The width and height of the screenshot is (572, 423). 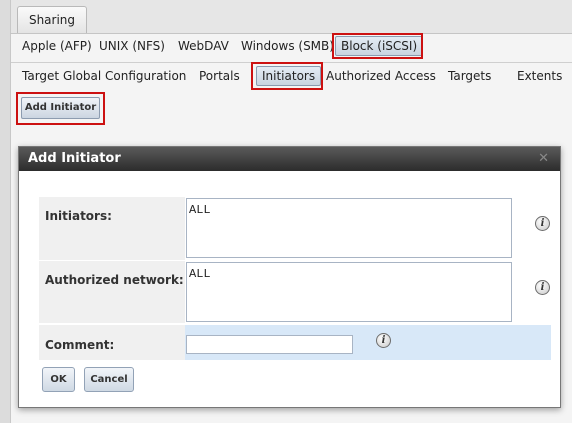 What do you see at coordinates (114, 280) in the screenshot?
I see `auth-network-label: Authorized network:` at bounding box center [114, 280].